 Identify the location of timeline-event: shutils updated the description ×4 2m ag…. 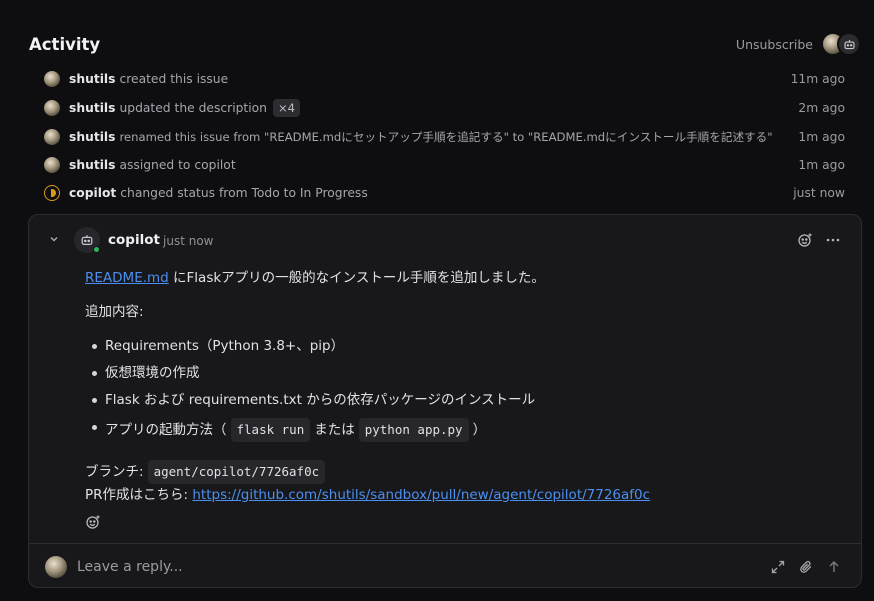
(444, 107).